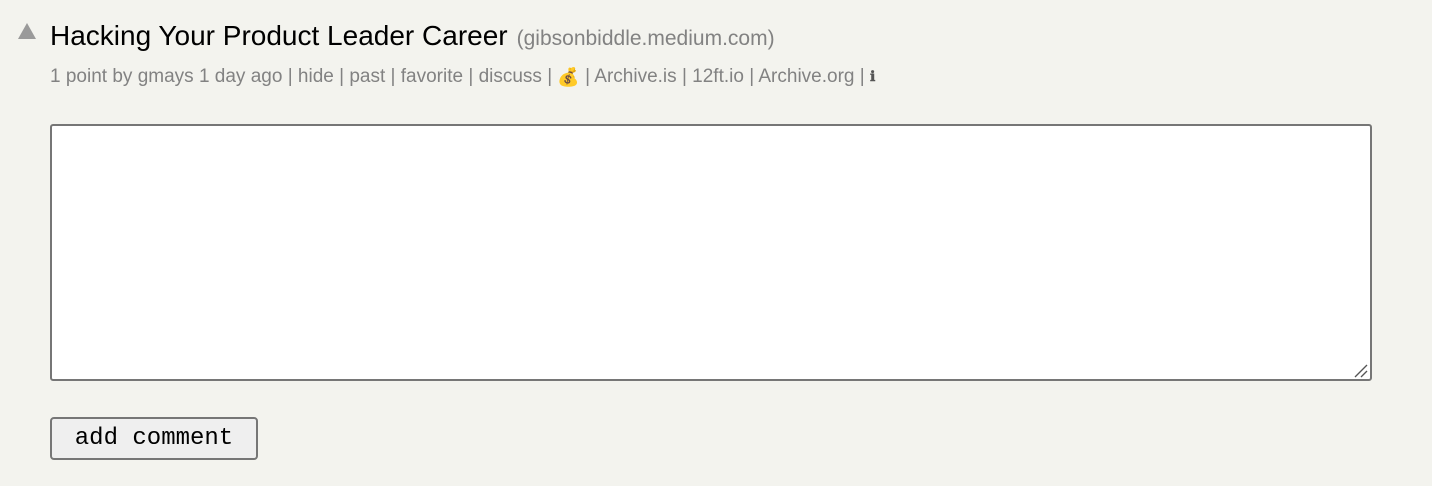  What do you see at coordinates (1360, 370) in the screenshot?
I see `resize-grip-icon` at bounding box center [1360, 370].